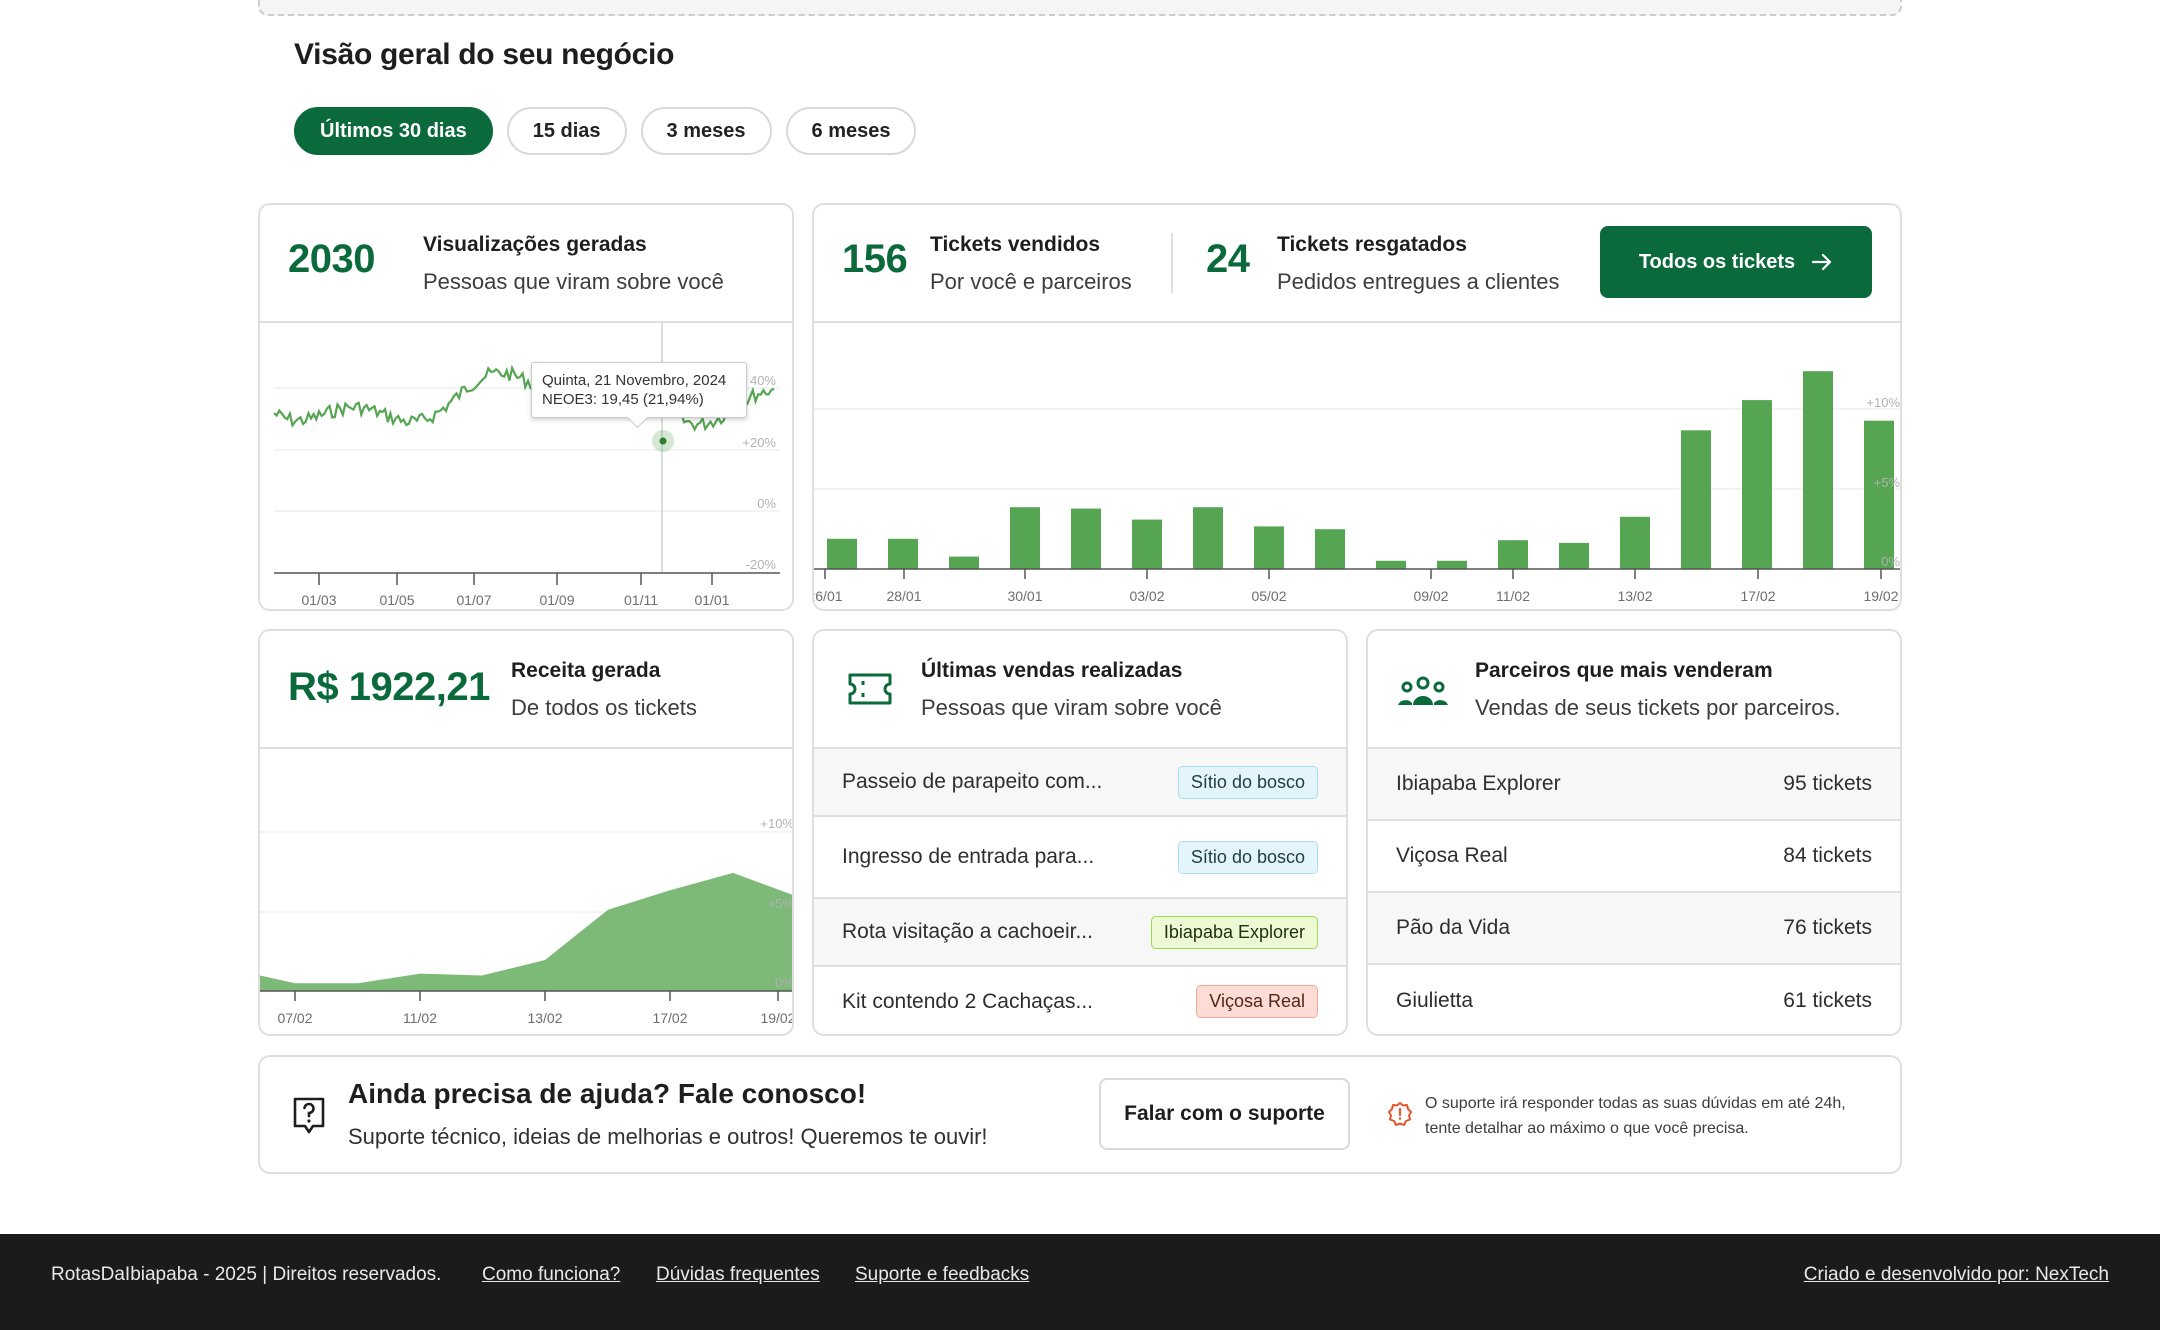 The image size is (2160, 1330). What do you see at coordinates (711, 600) in the screenshot?
I see `x-tick-label: 01/01` at bounding box center [711, 600].